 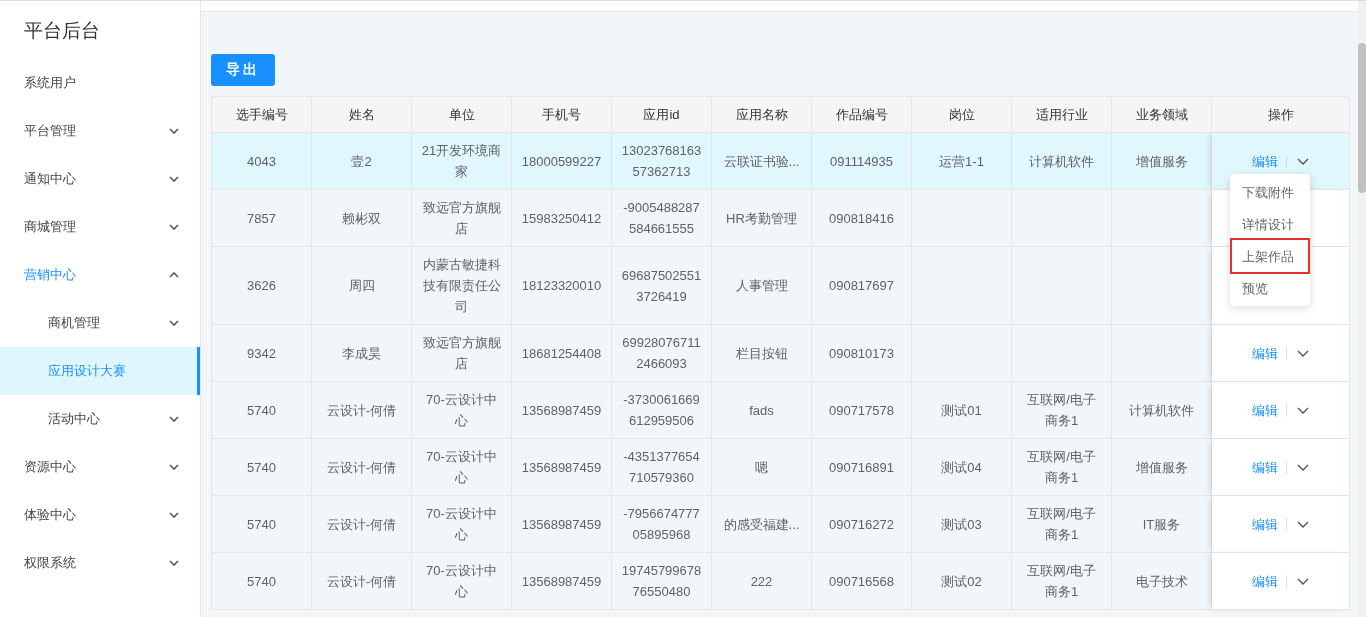 What do you see at coordinates (562, 286) in the screenshot?
I see `table-cell: 18123320010` at bounding box center [562, 286].